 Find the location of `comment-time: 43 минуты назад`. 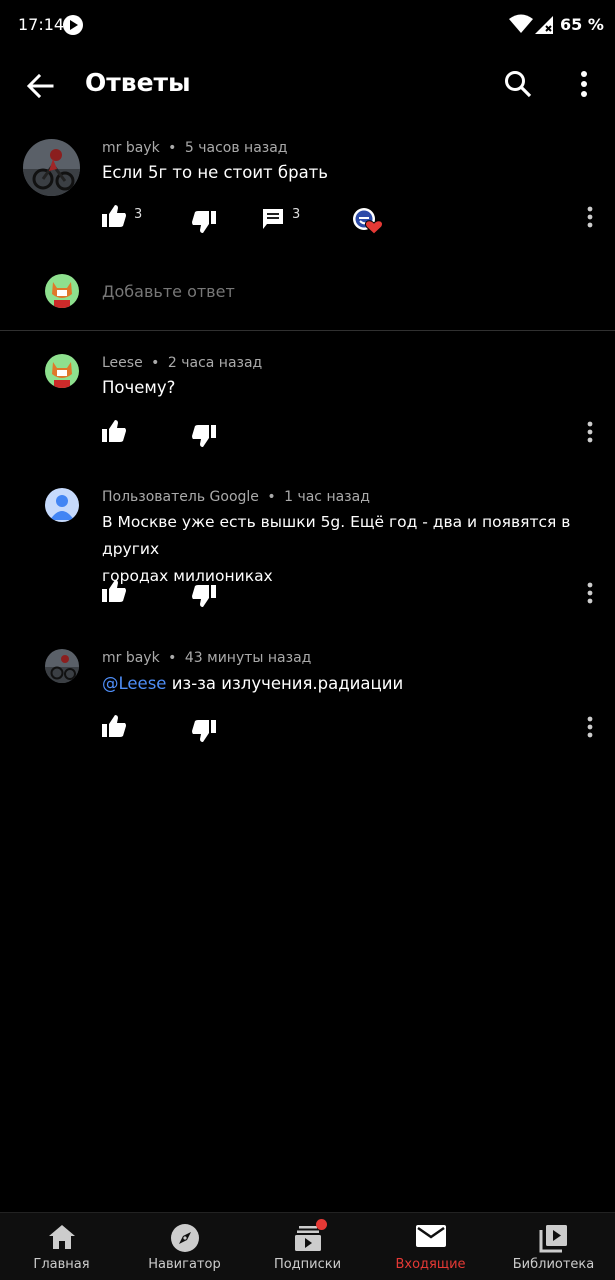

comment-time: 43 минуты назад is located at coordinates (248, 658).